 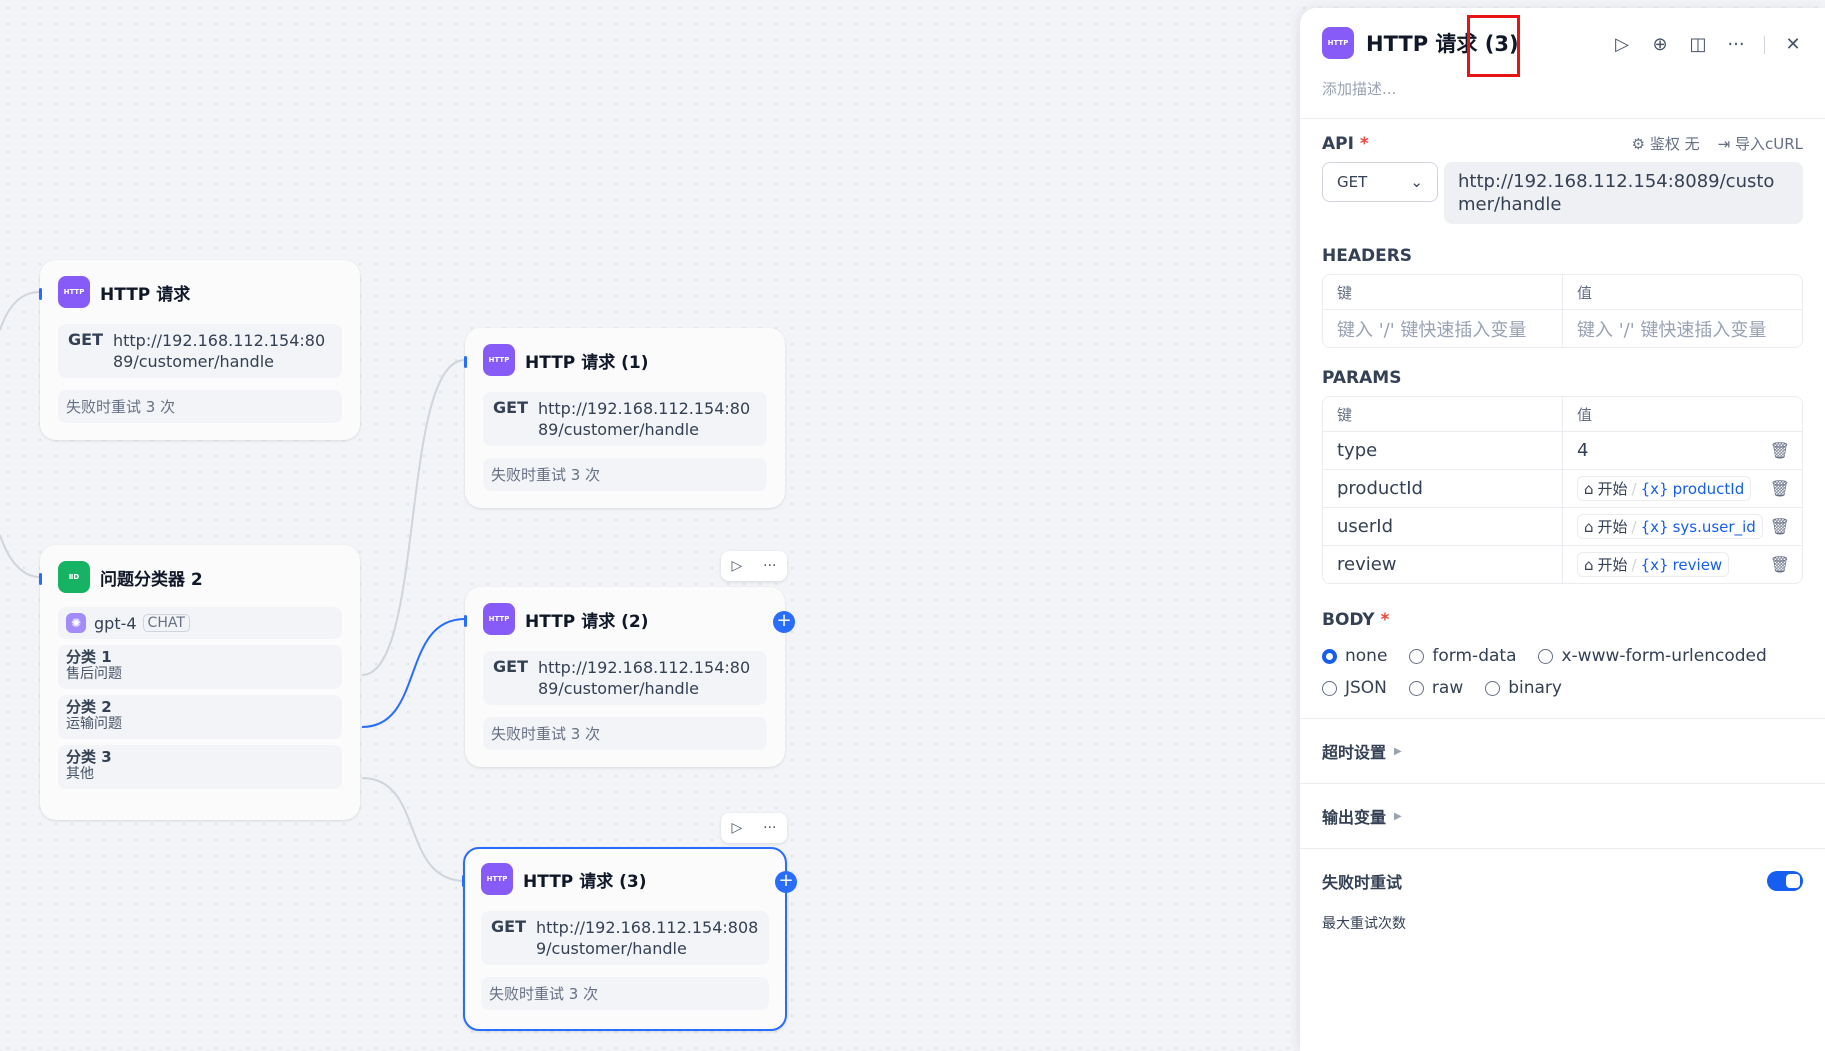 I want to click on variable-pill: ⌂ 开始 / {x} sys.user_id, so click(x=1670, y=526).